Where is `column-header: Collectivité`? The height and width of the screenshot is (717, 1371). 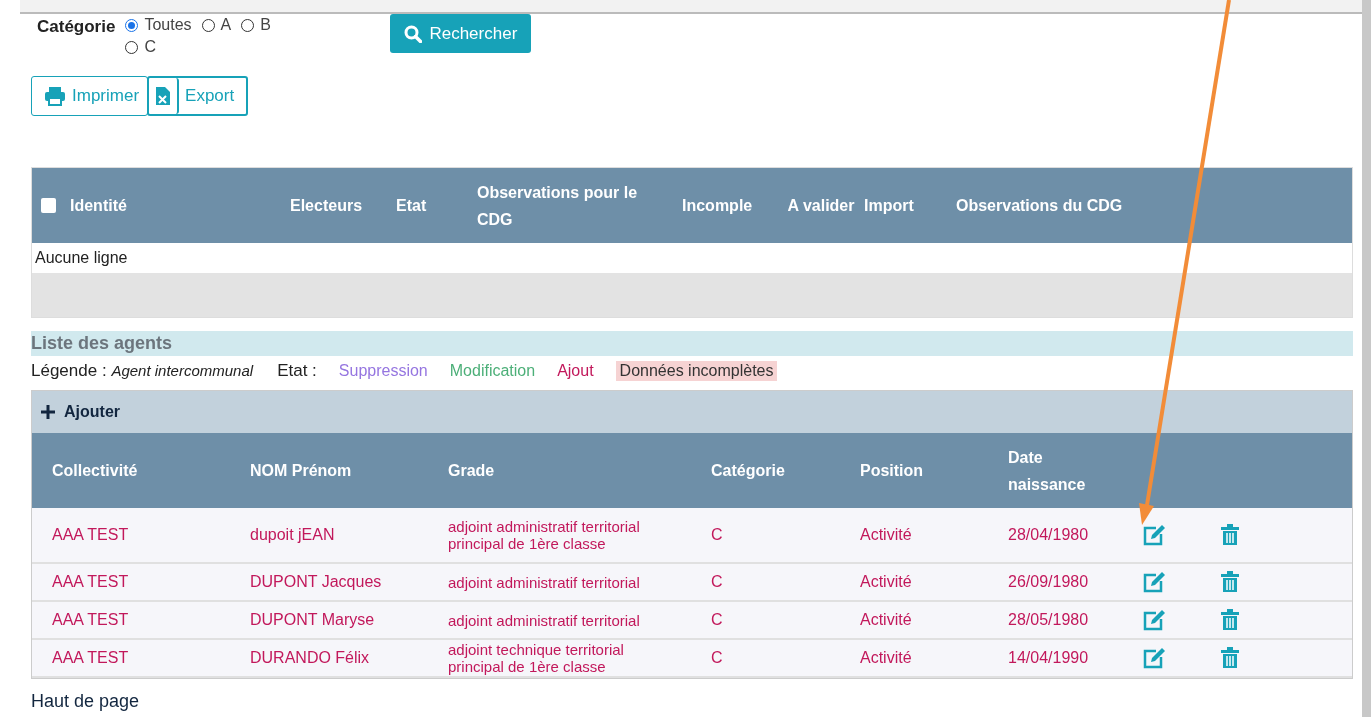 column-header: Collectivité is located at coordinates (95, 470).